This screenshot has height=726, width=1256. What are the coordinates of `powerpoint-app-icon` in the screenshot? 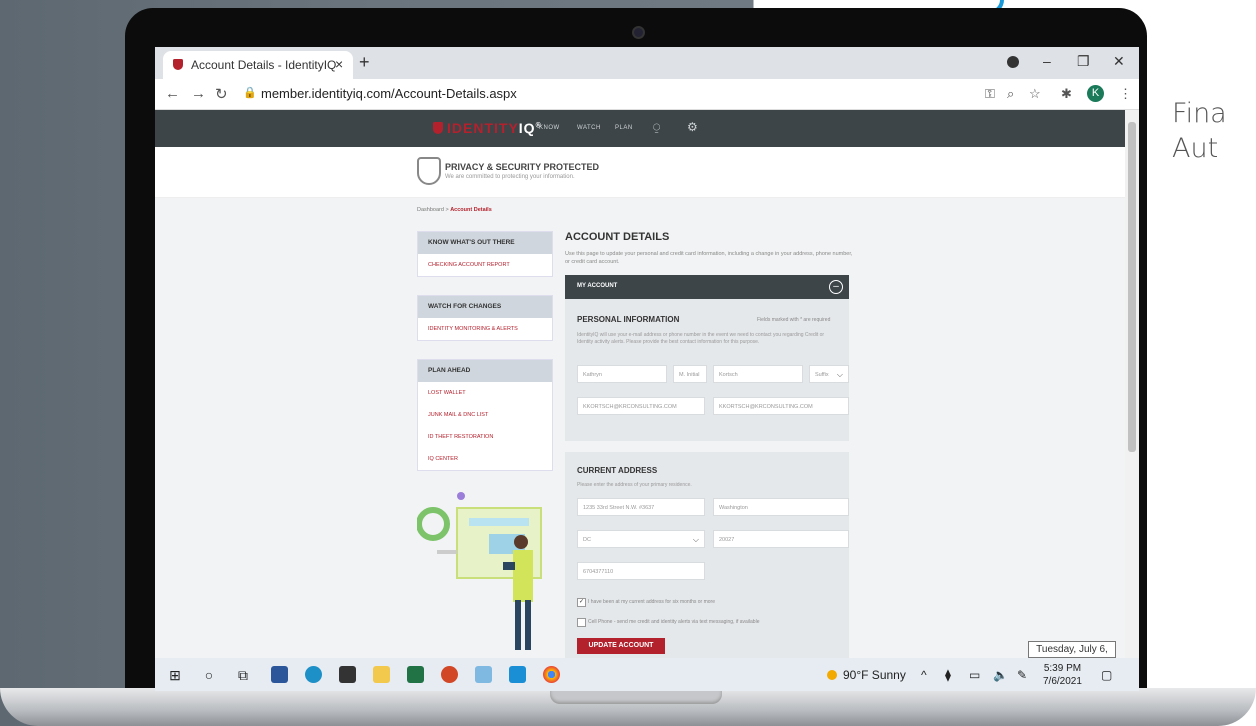 It's located at (449, 674).